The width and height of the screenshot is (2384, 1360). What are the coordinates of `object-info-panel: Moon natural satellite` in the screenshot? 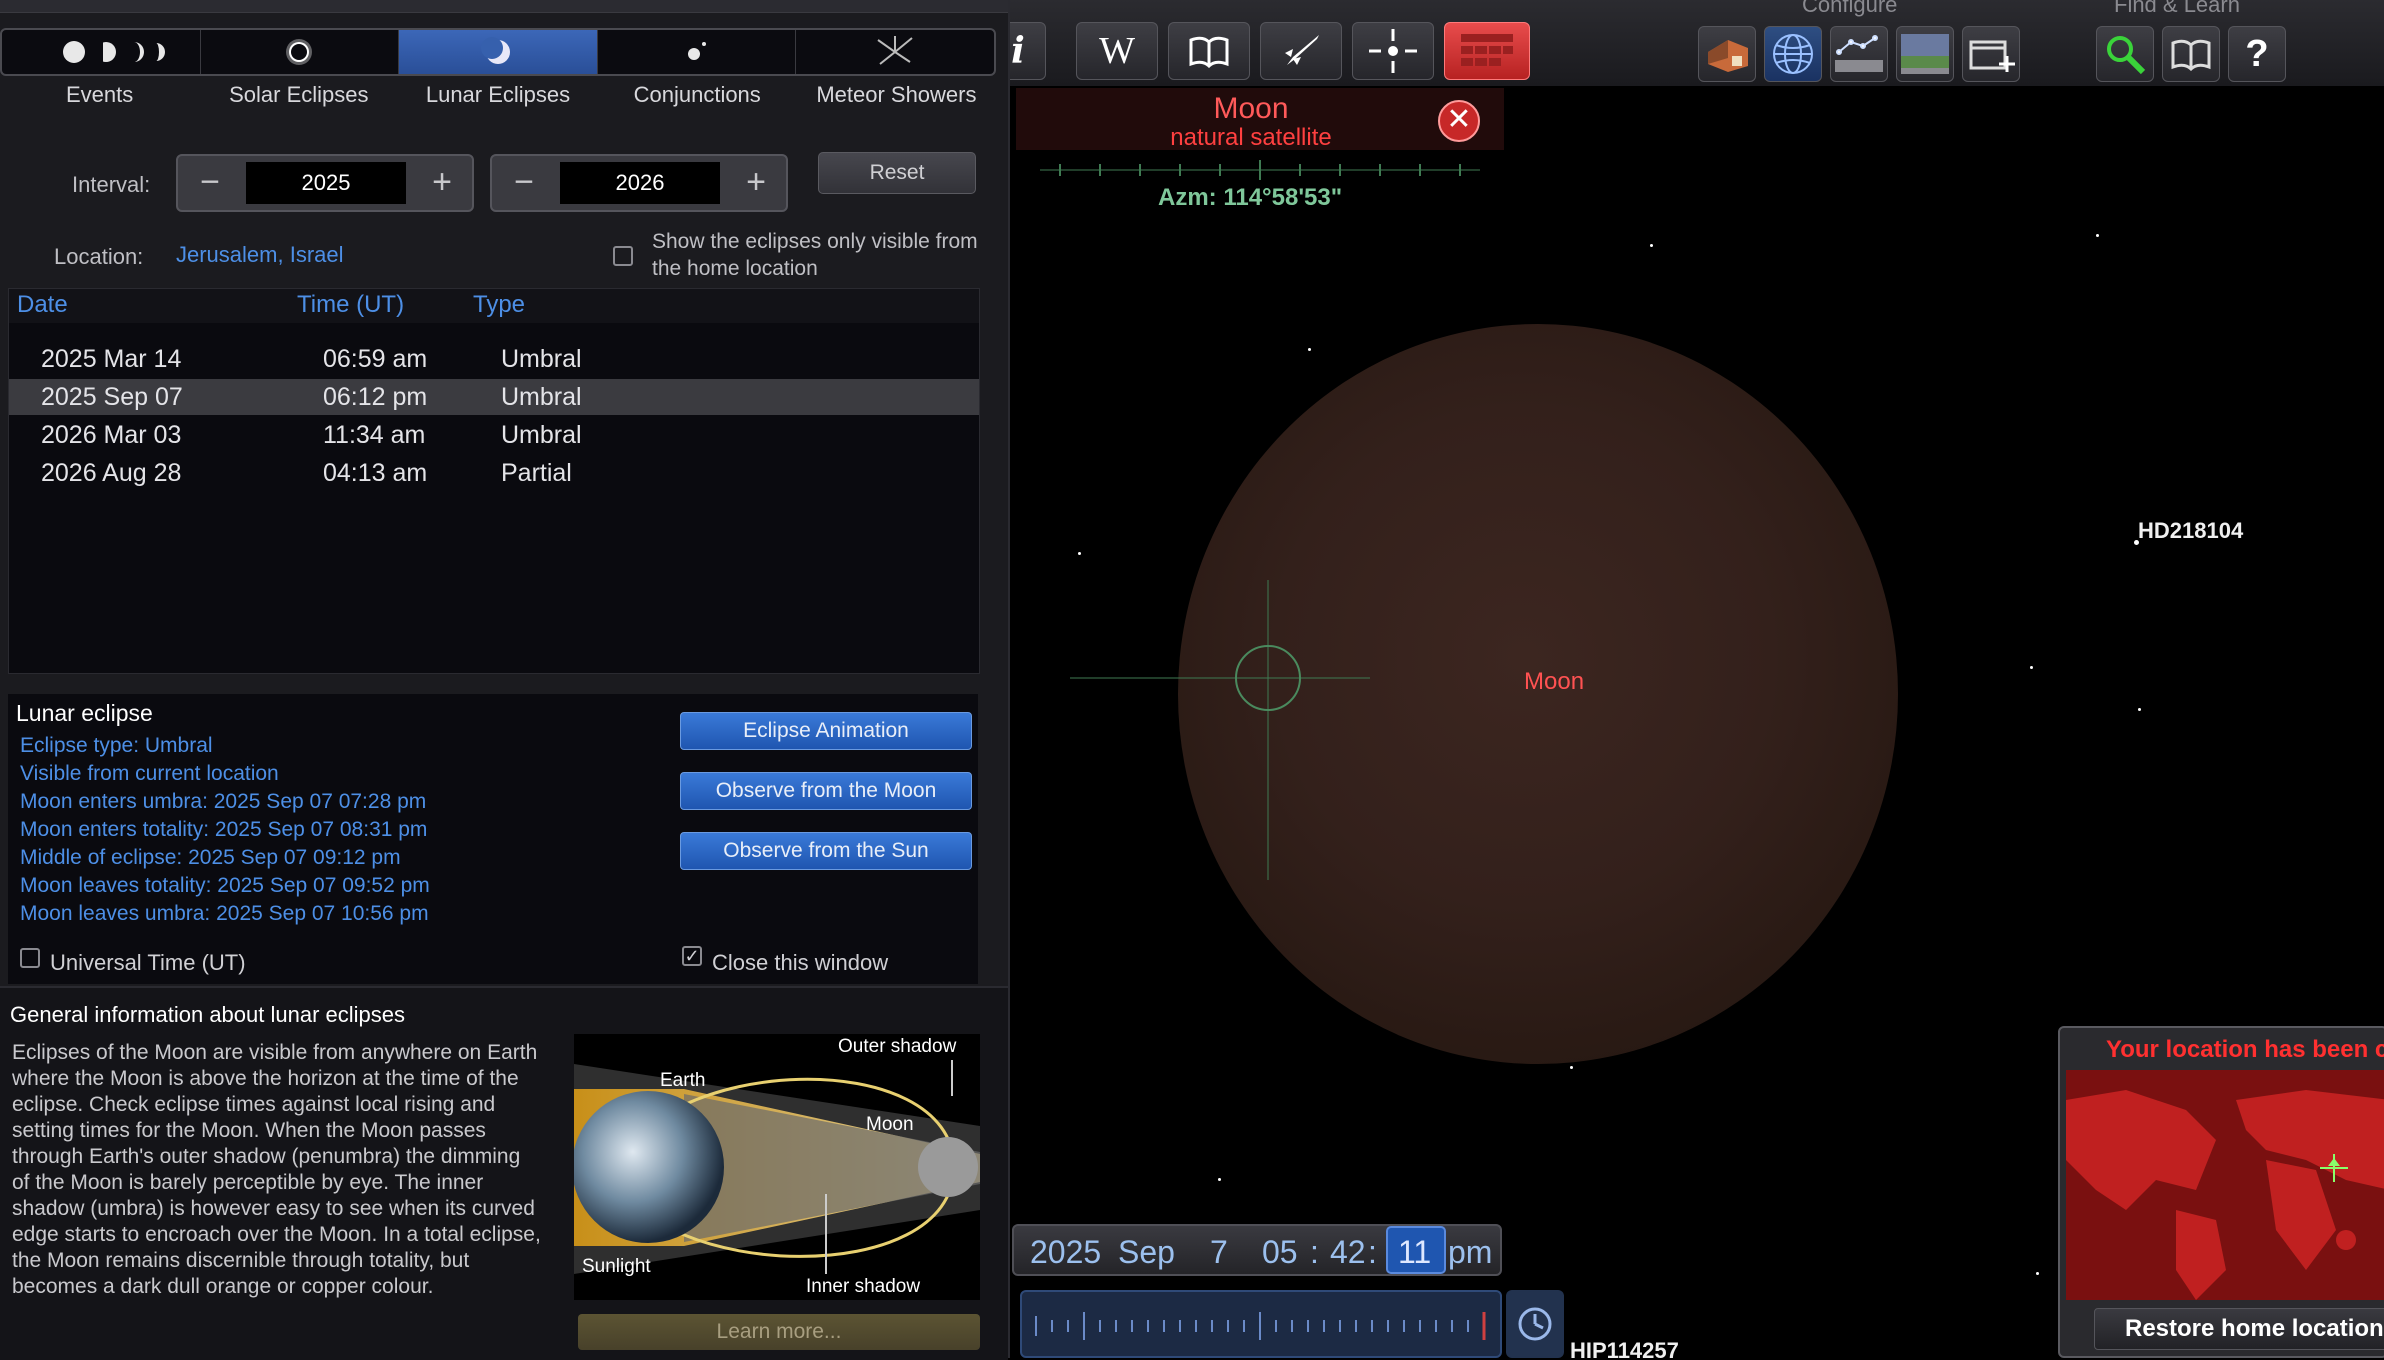 It's located at (1260, 119).